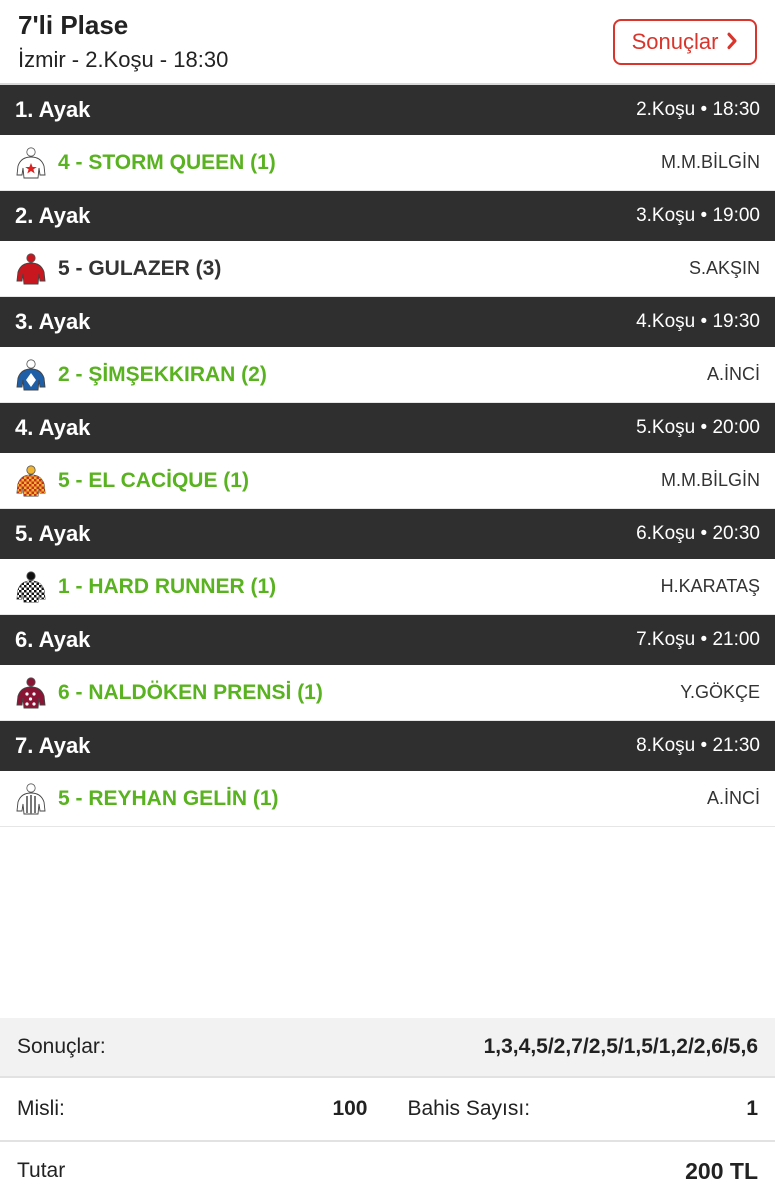 The image size is (775, 1200). Describe the element at coordinates (53, 109) in the screenshot. I see `leg-name: 1. Ayak` at that location.